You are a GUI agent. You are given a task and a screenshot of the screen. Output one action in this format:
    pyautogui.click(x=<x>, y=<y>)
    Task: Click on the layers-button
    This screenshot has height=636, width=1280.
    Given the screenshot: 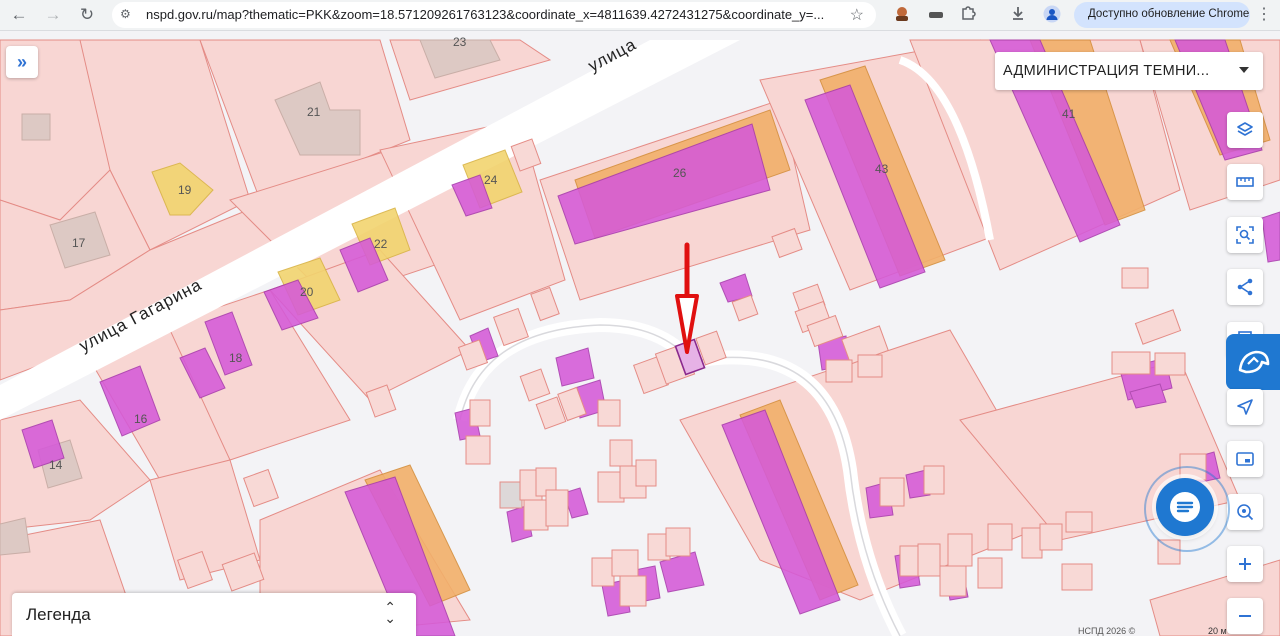 What is the action you would take?
    pyautogui.click(x=1245, y=130)
    